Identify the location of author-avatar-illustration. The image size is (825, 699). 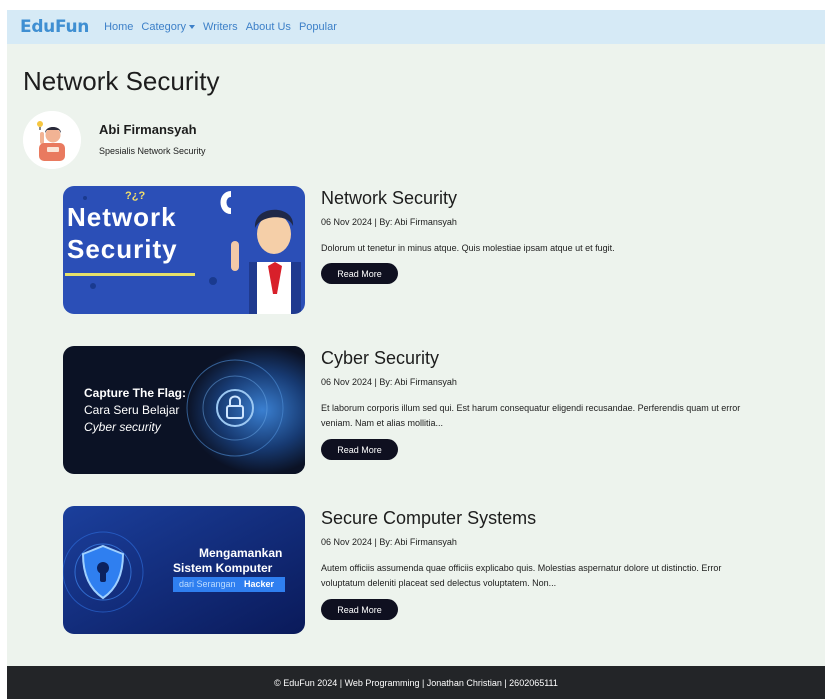
(52, 140).